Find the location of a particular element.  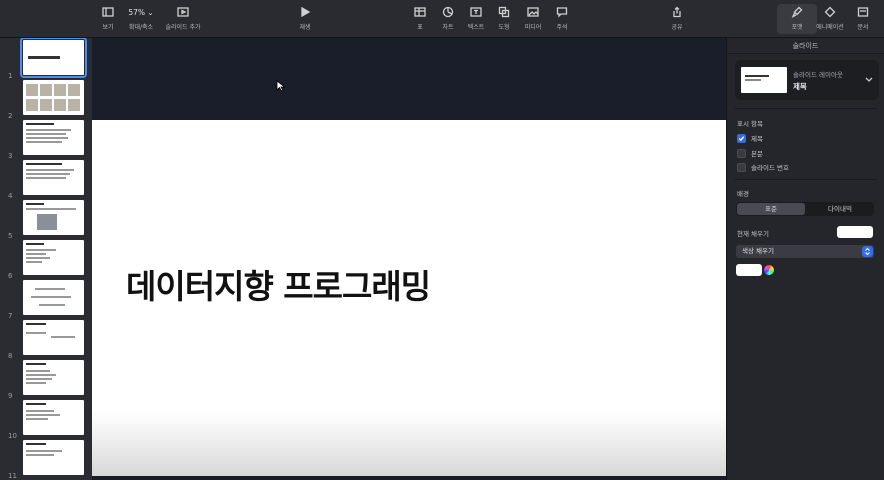

canvas-background is located at coordinates (409, 79).